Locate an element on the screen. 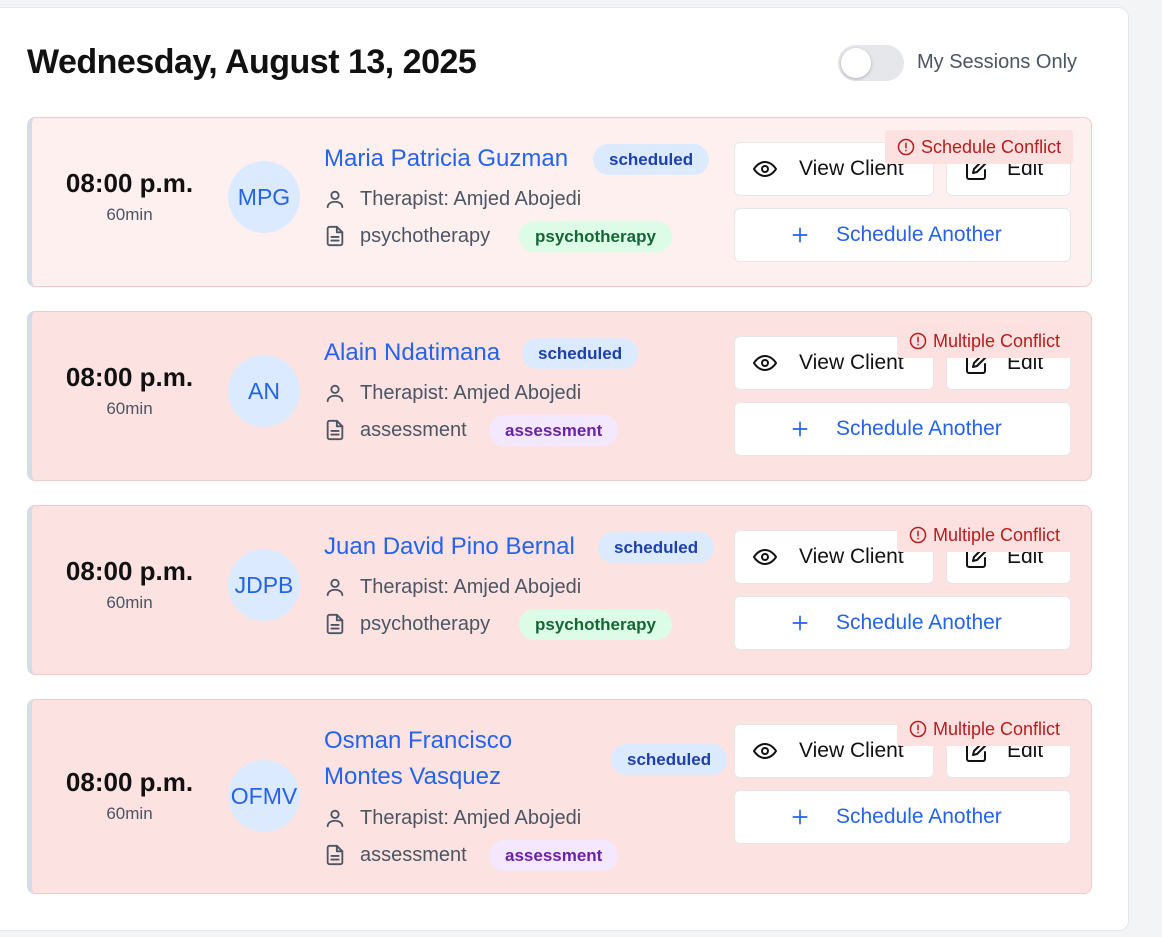 This screenshot has height=937, width=1162. client-name-link: Juan David Pino Bernal is located at coordinates (449, 547).